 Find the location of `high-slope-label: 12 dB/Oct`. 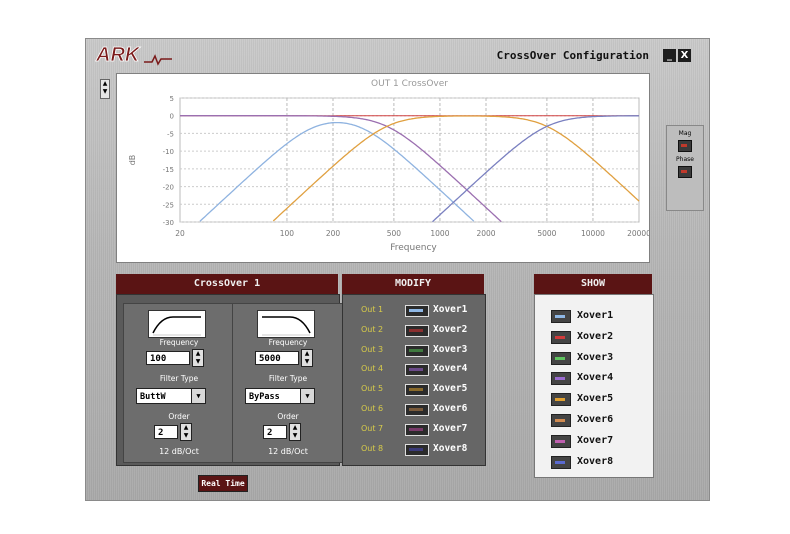

high-slope-label: 12 dB/Oct is located at coordinates (288, 451).